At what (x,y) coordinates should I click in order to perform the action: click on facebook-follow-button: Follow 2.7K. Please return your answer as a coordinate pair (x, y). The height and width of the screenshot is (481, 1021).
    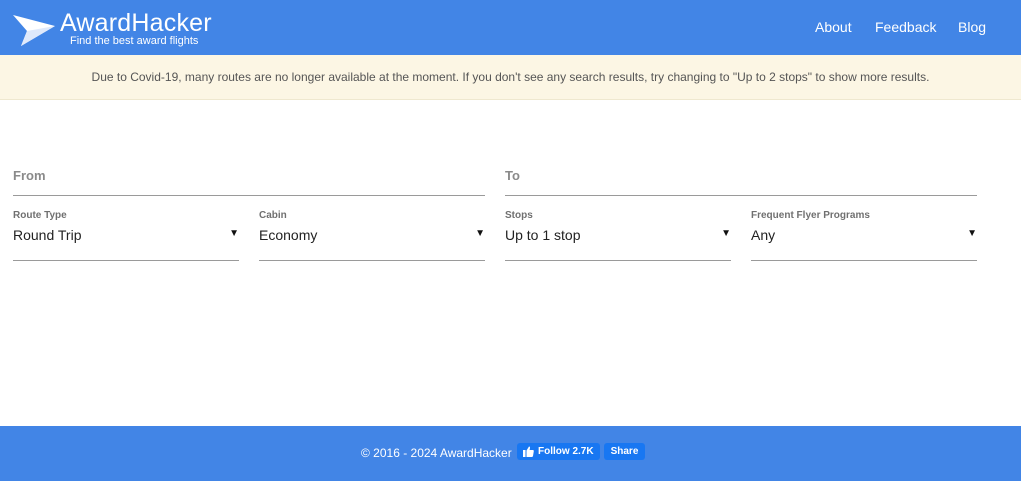
    Looking at the image, I should click on (558, 451).